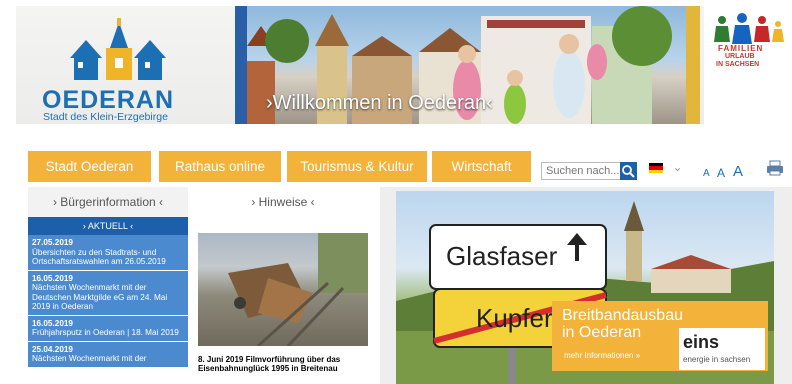 This screenshot has width=792, height=384. What do you see at coordinates (481, 166) in the screenshot?
I see `nav-wirtschaft: Wirtschaft` at bounding box center [481, 166].